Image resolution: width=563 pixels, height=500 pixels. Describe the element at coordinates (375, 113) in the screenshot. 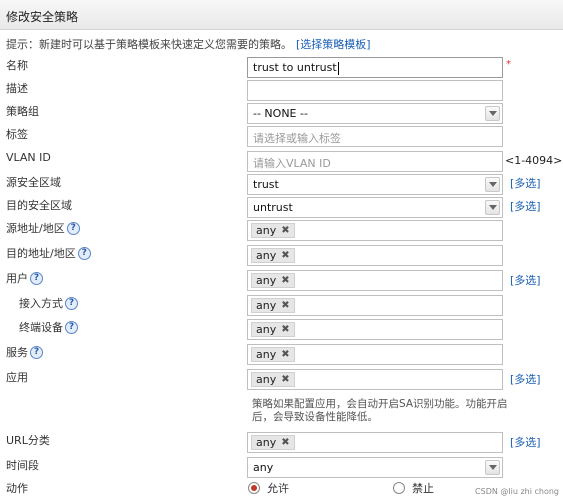

I see `policy-group-select: -- NONE --` at that location.